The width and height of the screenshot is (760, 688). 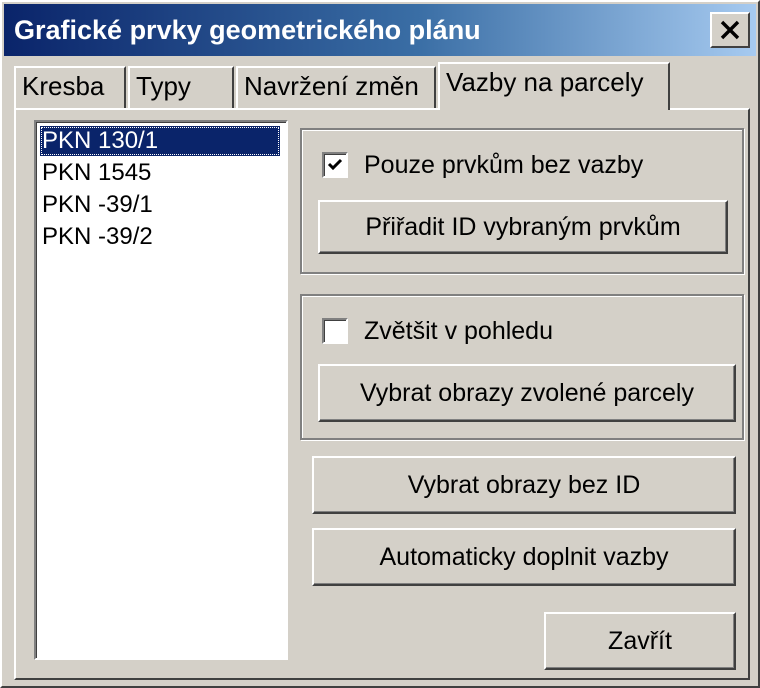 I want to click on tab-label: Vazby na parcely, so click(x=545, y=82).